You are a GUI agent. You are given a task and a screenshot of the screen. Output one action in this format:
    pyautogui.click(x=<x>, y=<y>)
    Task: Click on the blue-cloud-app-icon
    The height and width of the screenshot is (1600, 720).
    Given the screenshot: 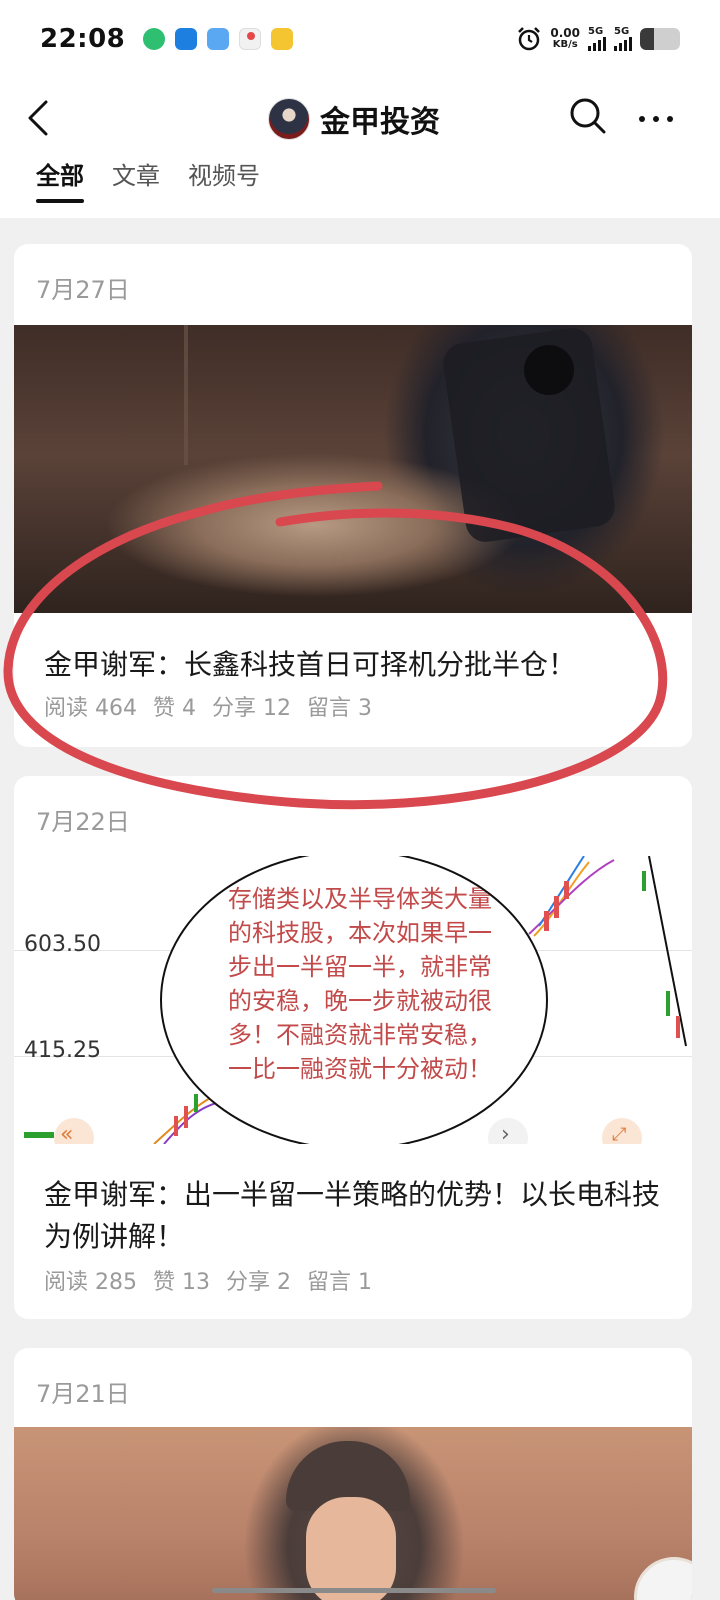 What is the action you would take?
    pyautogui.click(x=218, y=39)
    